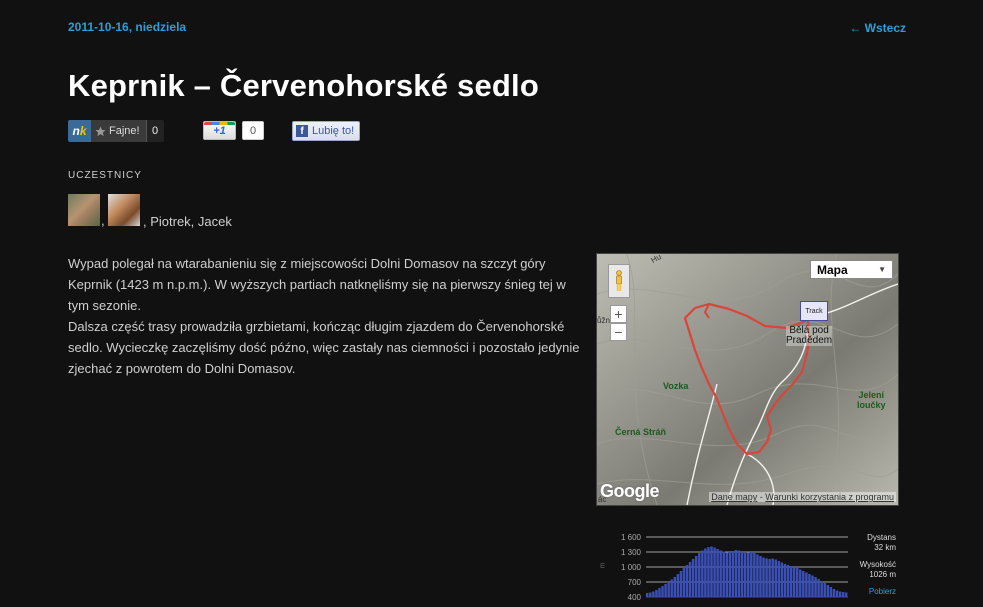 The image size is (983, 607). What do you see at coordinates (832, 269) in the screenshot?
I see `map-type-value: Mapa` at bounding box center [832, 269].